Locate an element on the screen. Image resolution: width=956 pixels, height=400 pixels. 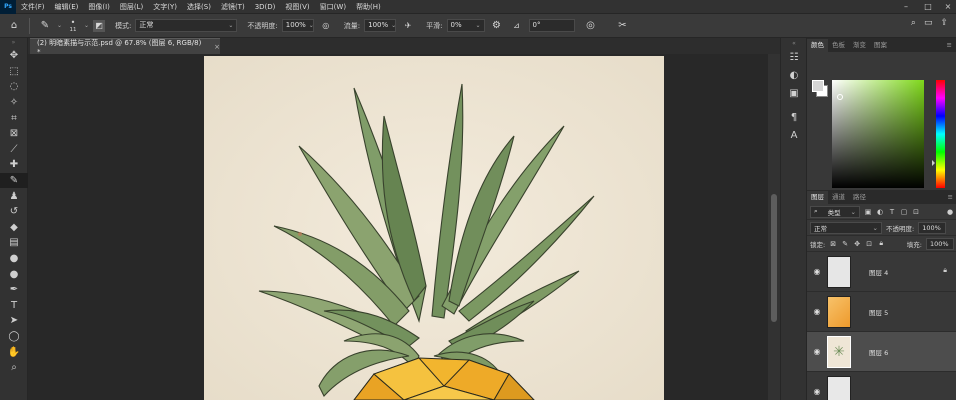
foreground-color-swatch is located at coordinates (818, 86).